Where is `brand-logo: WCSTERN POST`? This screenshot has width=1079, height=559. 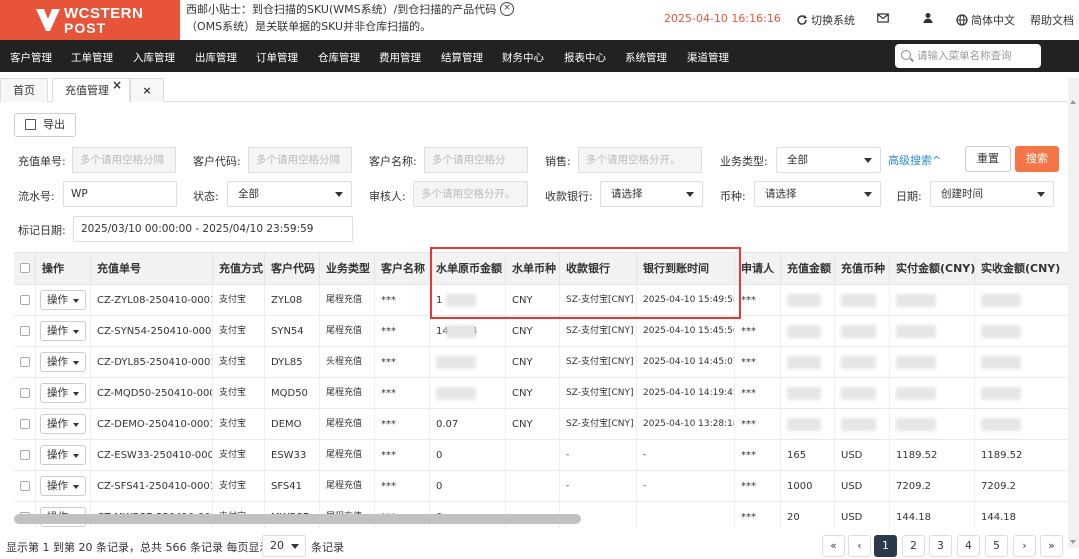 brand-logo: WCSTERN POST is located at coordinates (90, 20).